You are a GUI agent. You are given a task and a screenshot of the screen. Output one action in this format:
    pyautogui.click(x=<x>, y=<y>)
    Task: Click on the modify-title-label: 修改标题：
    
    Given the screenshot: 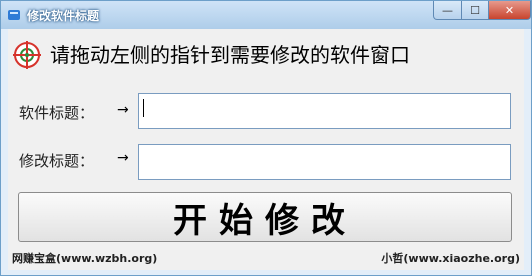 What is the action you would take?
    pyautogui.click(x=57, y=161)
    